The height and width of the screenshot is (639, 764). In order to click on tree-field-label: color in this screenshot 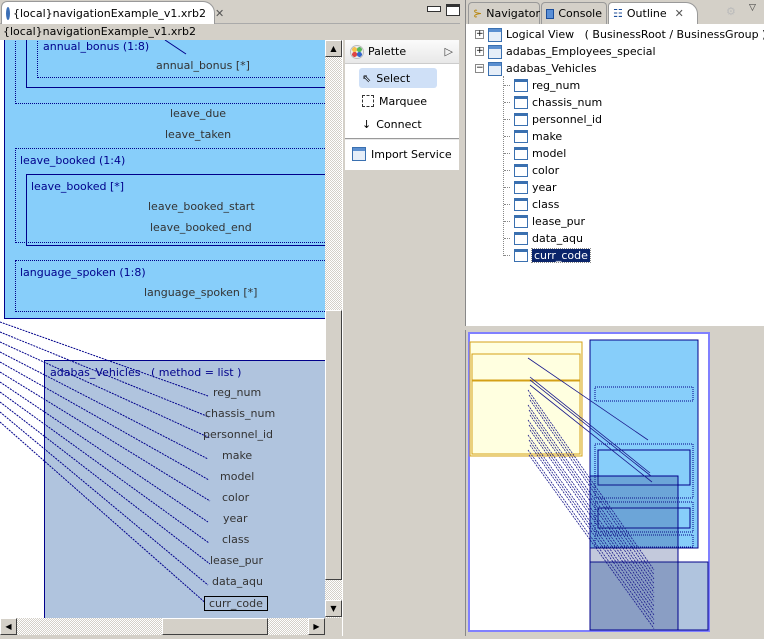, I will do `click(546, 170)`.